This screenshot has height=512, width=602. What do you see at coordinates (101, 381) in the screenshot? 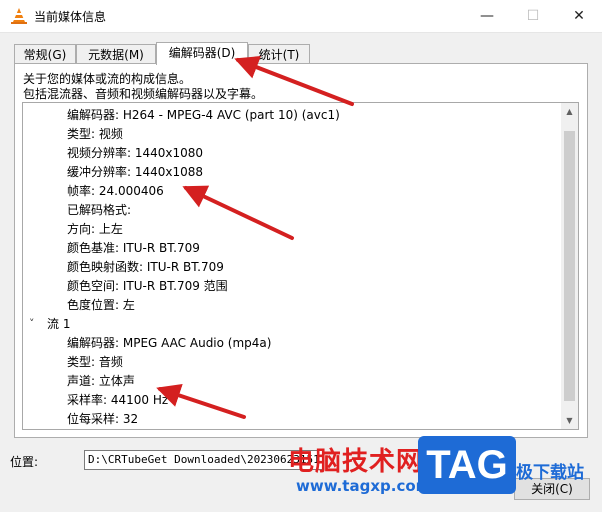
I see `tree-item: 声道: 立体声` at bounding box center [101, 381].